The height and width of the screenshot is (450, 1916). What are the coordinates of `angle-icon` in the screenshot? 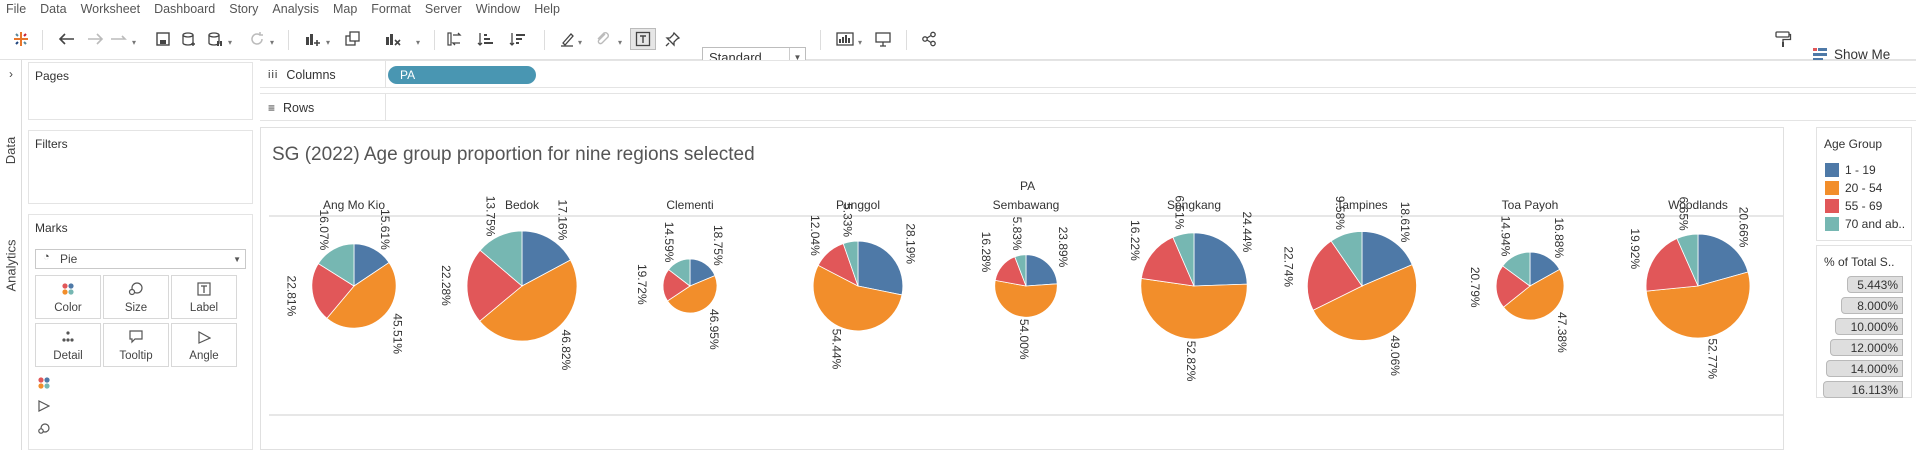 It's located at (204, 337).